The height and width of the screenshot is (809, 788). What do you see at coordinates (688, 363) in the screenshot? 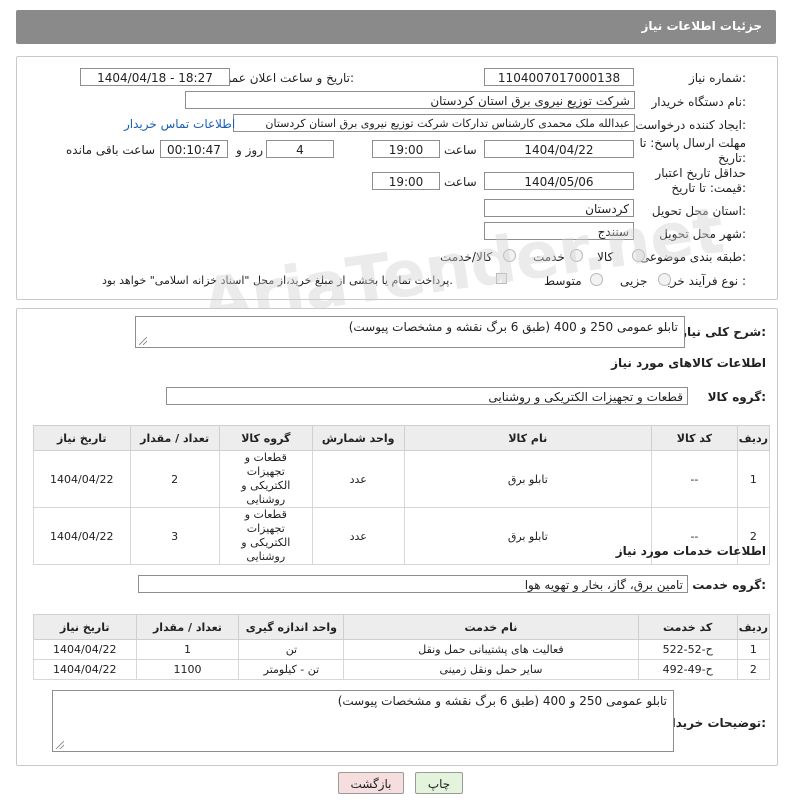
I see `goods-section-title: اطلاعات کالاهای مورد نیاز` at bounding box center [688, 363].